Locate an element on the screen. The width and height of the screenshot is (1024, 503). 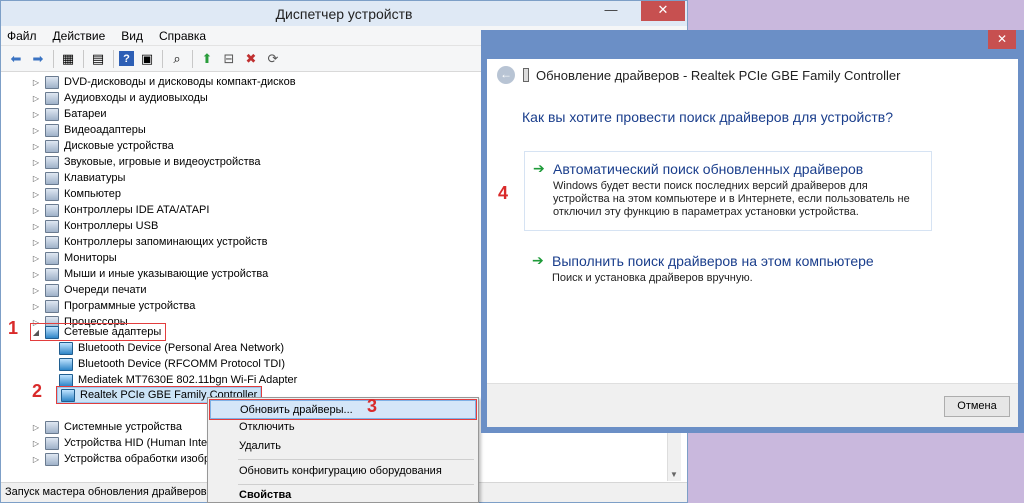
properties-icon: ▤ is located at coordinates (98, 59).